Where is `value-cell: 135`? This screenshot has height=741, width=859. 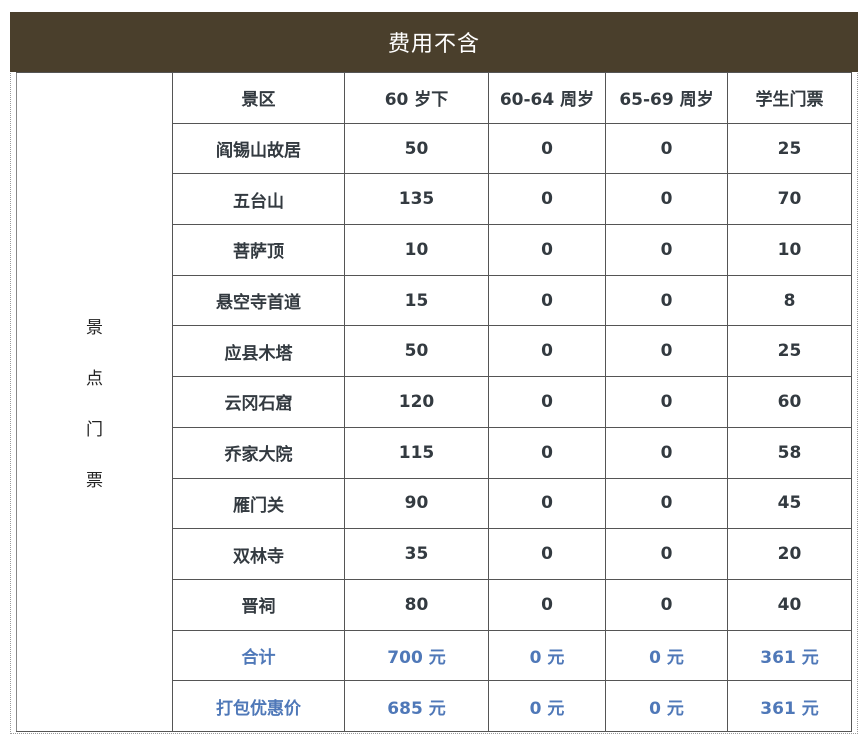 value-cell: 135 is located at coordinates (416, 199).